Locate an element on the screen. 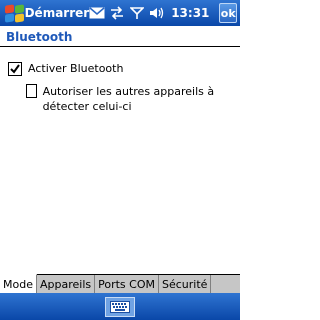  tab-securite: Sécurité is located at coordinates (185, 284).